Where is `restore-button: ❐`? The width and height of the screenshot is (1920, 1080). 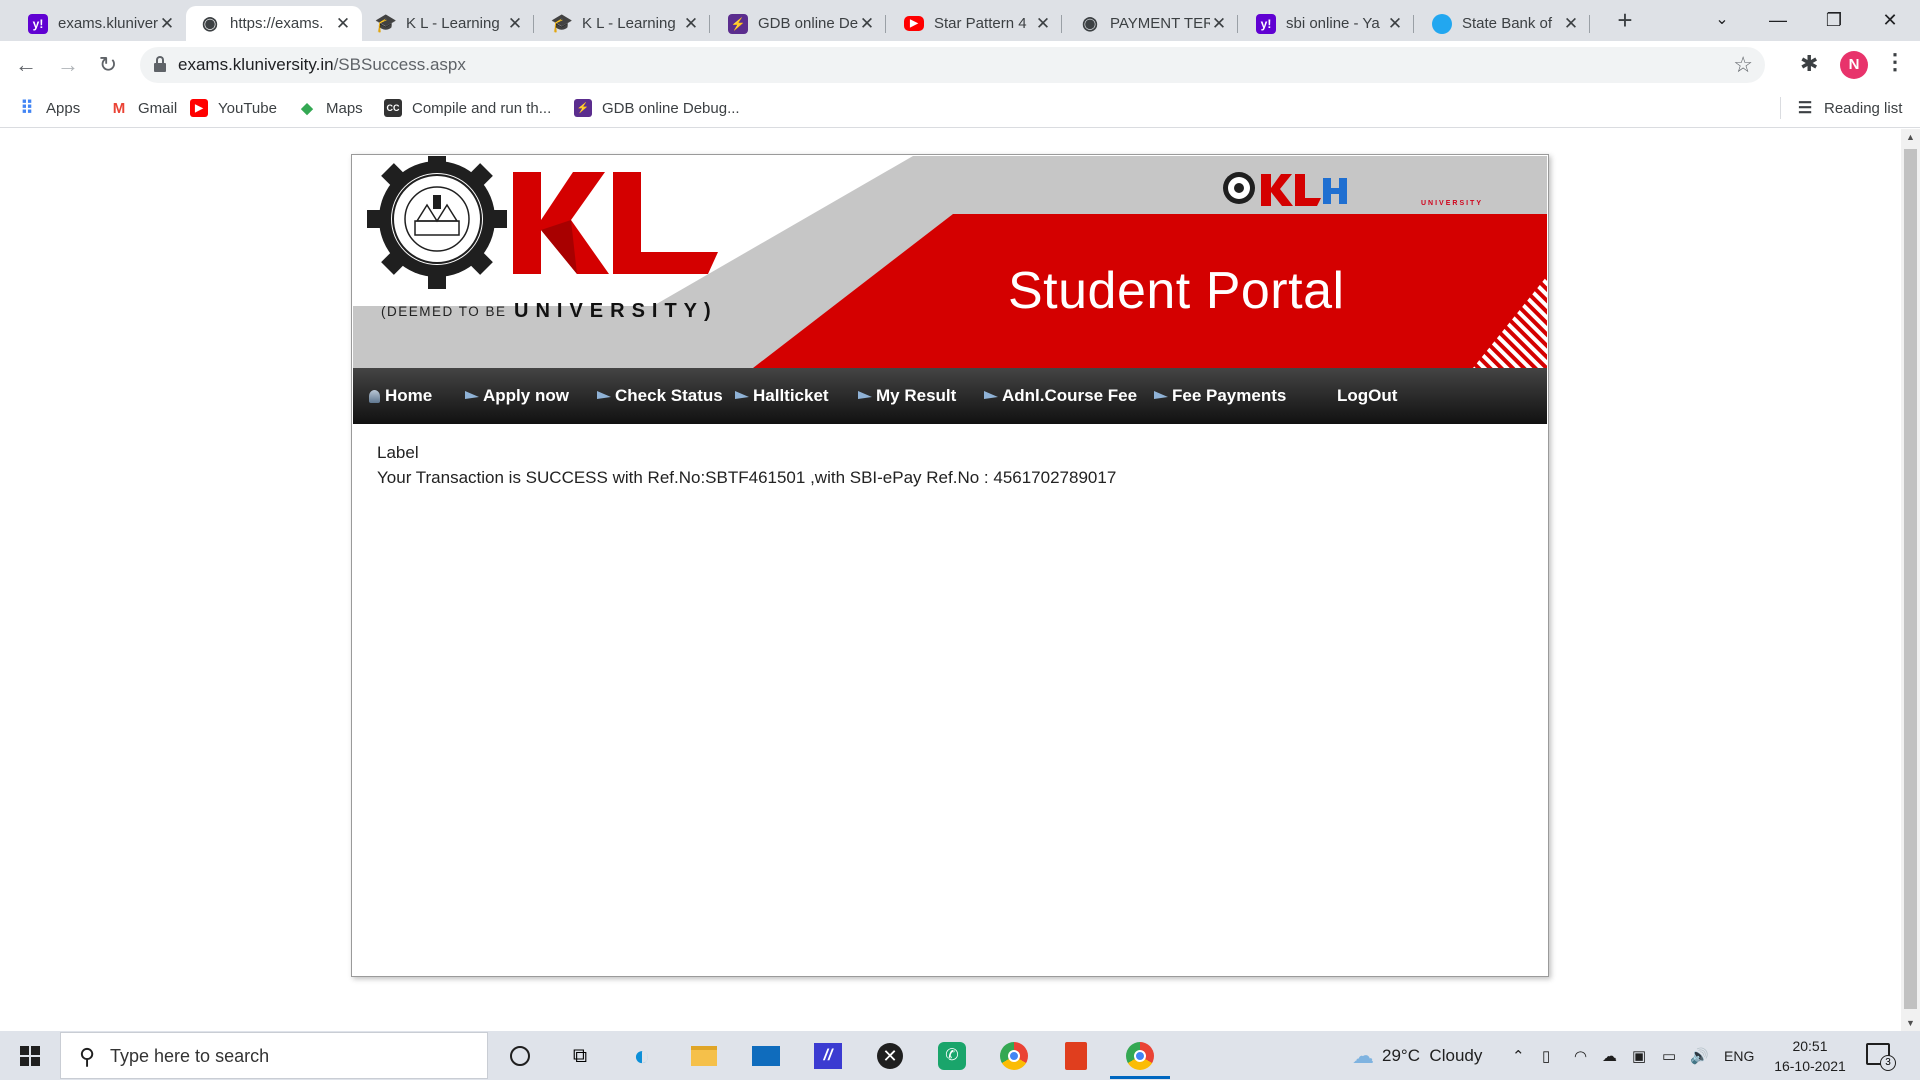
restore-button: ❐ is located at coordinates (1834, 20).